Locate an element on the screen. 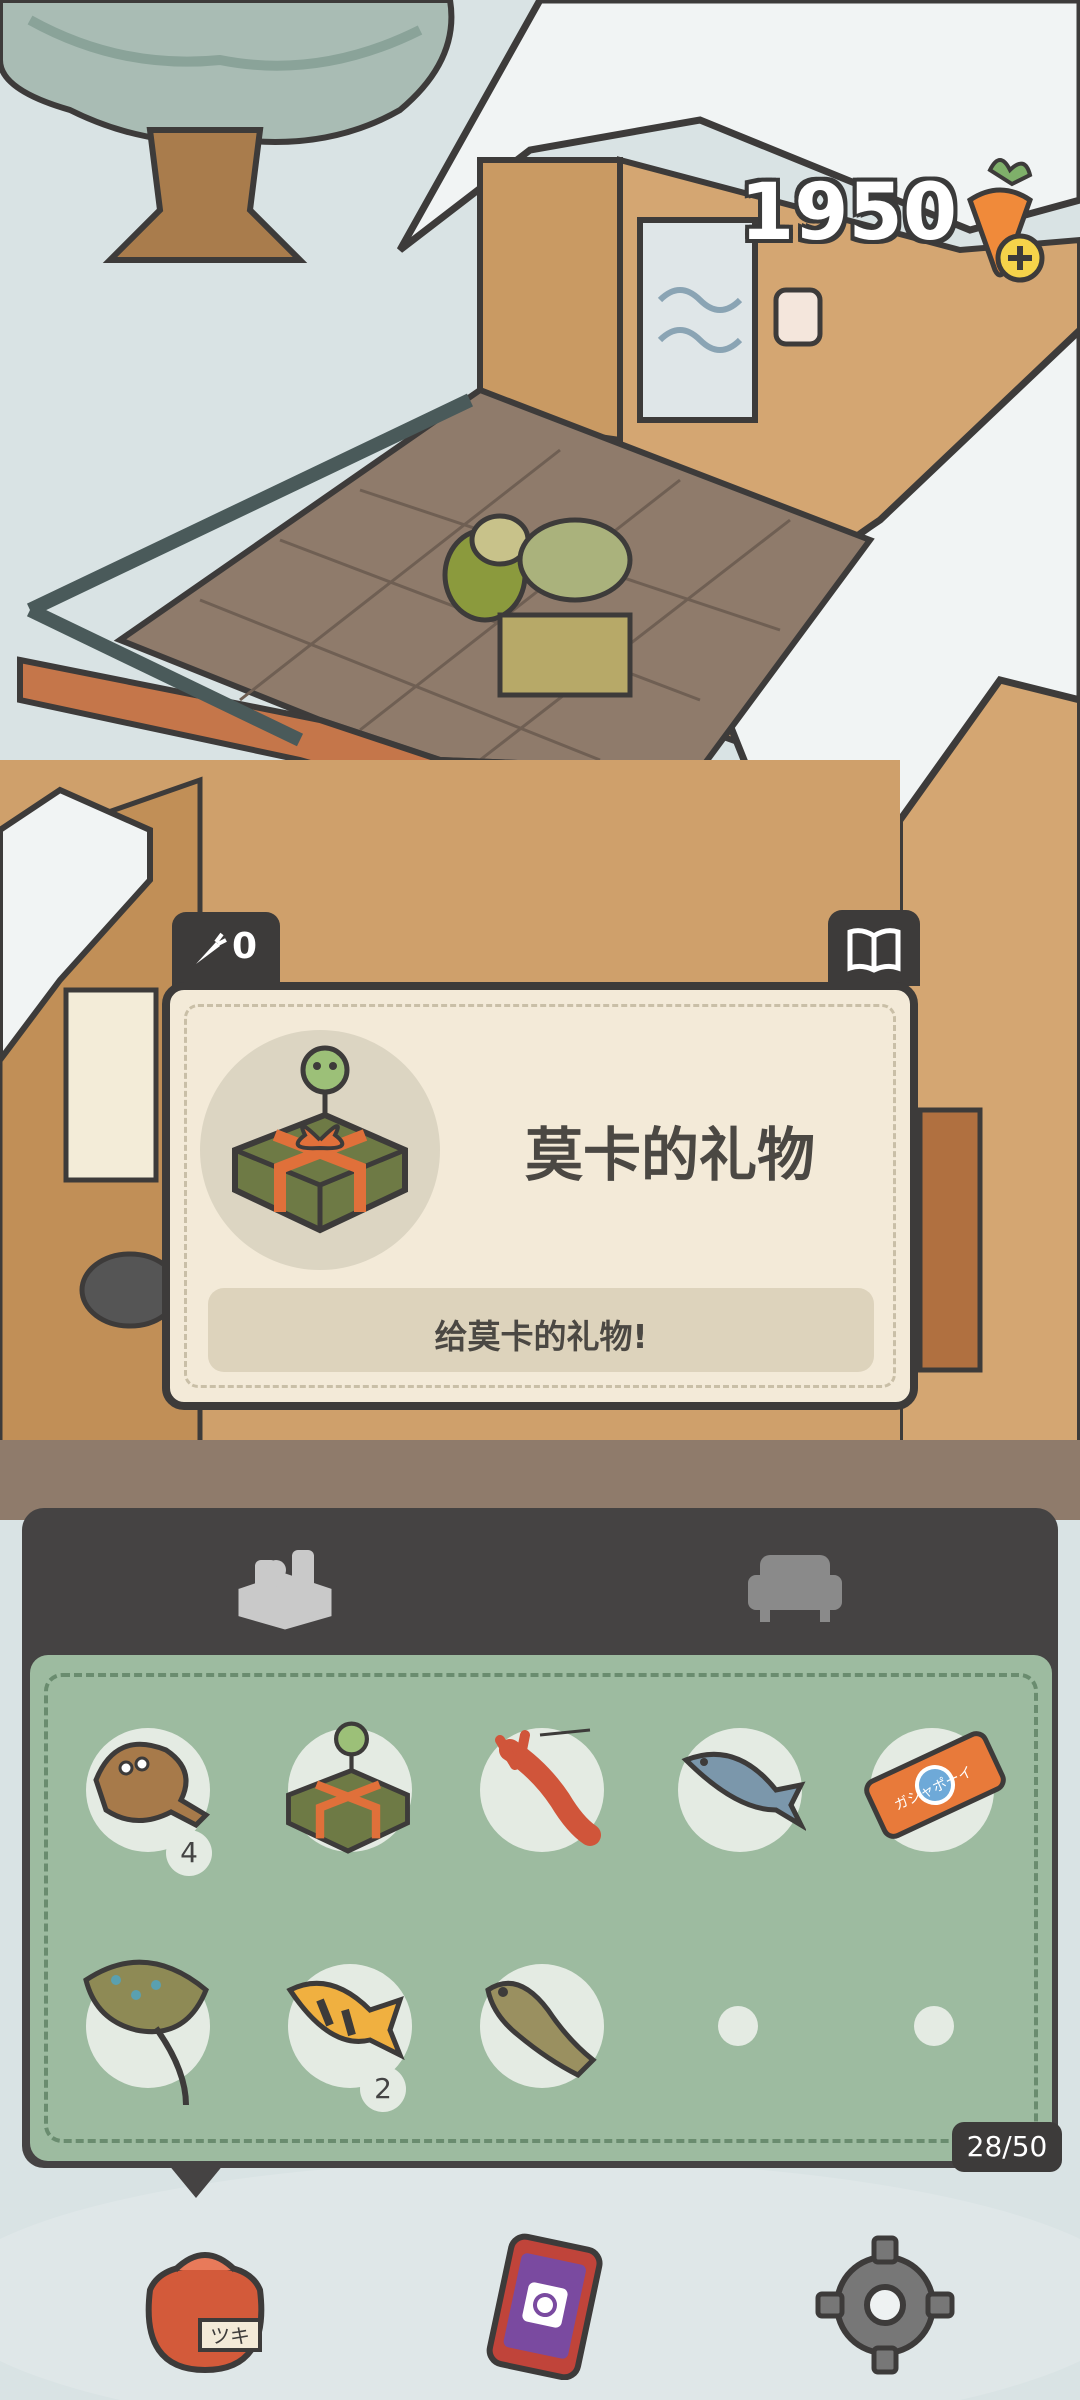  sofa-icon is located at coordinates (795, 1588).